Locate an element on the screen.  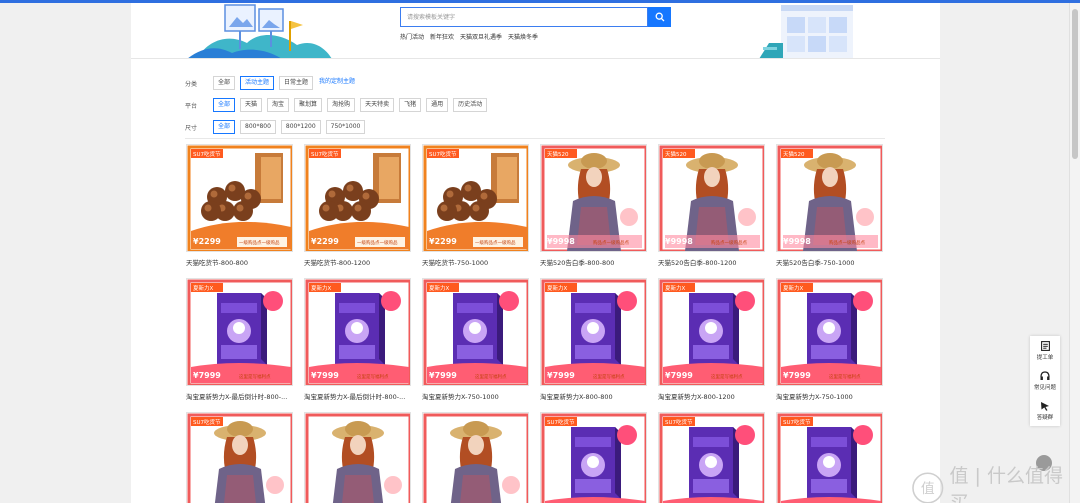
template-title: 淘宝夏新势力X-800-800 is located at coordinates (594, 396).